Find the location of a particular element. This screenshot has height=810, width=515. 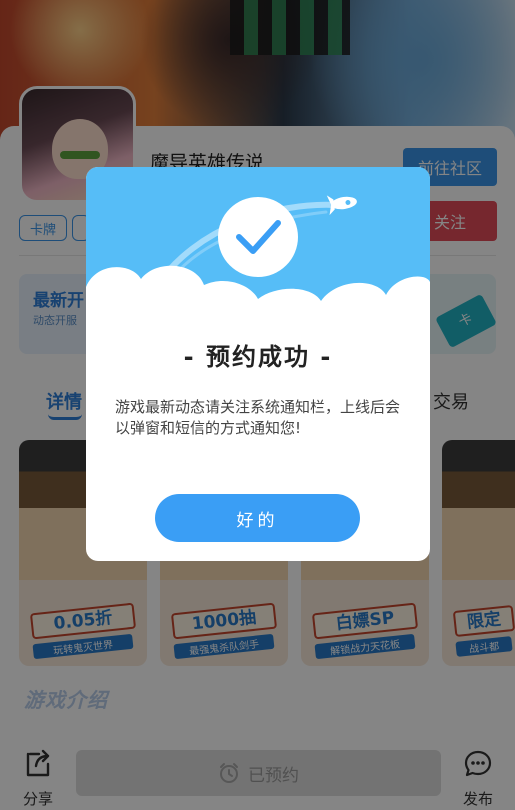

dialog-header-art is located at coordinates (258, 247).